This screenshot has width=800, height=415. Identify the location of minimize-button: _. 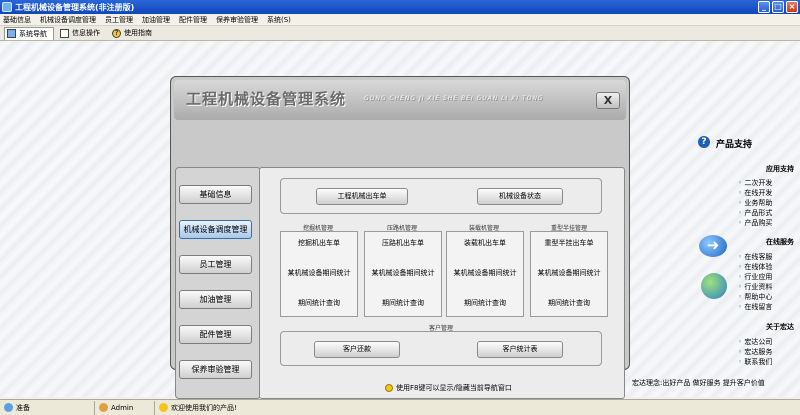
(764, 7).